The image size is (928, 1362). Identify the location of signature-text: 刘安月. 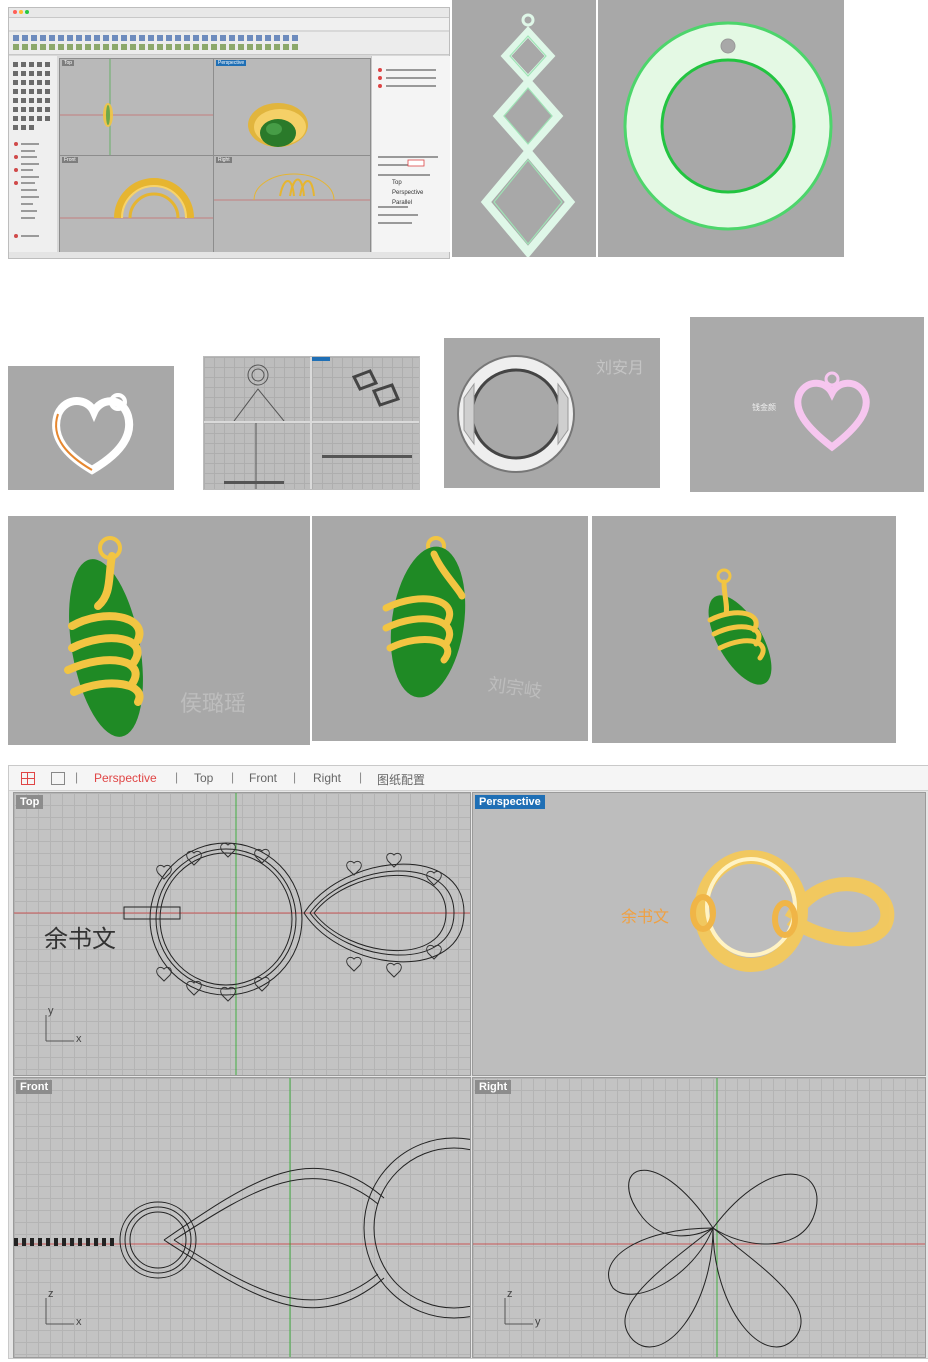
(620, 367).